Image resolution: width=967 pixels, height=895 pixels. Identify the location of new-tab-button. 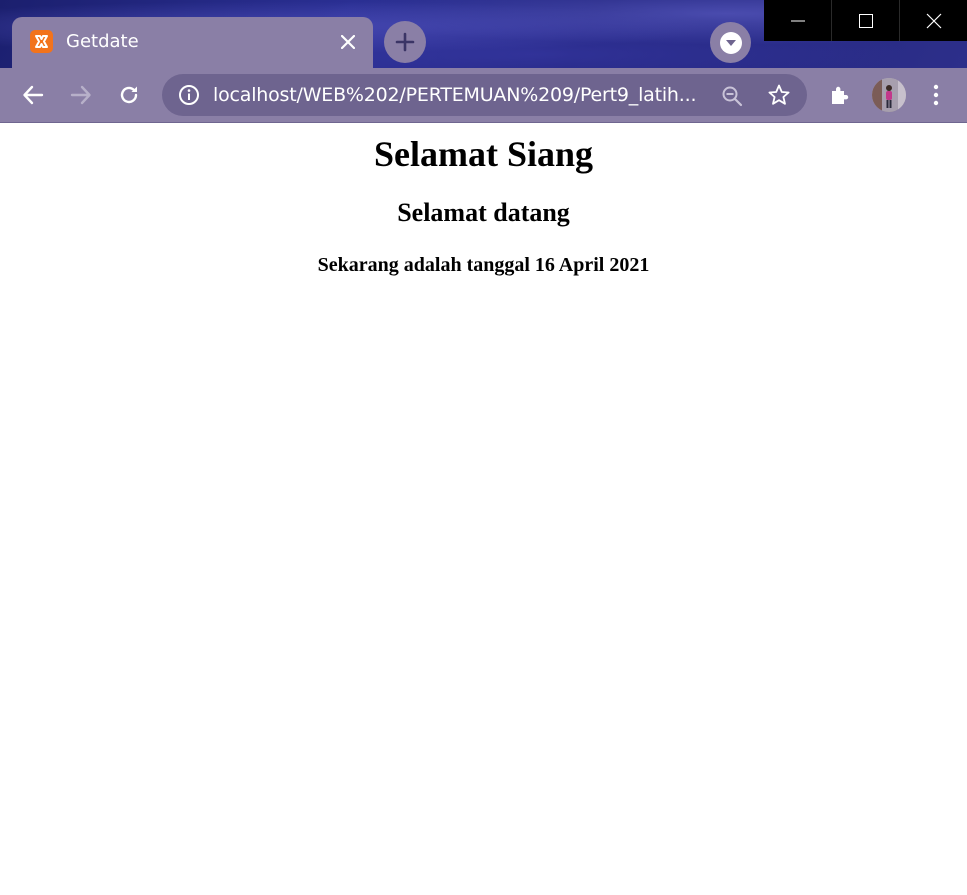
(405, 42).